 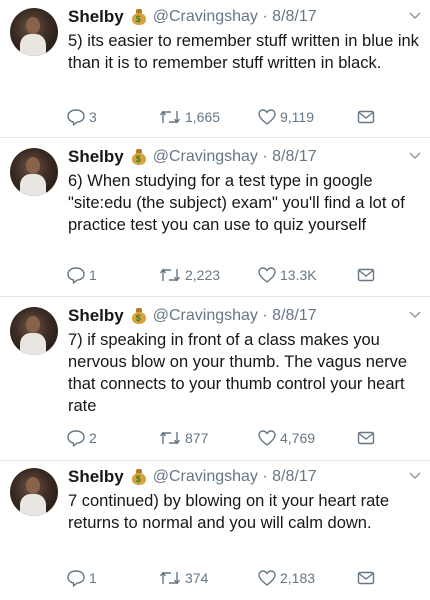 I want to click on like-count: 2,183, so click(x=298, y=578).